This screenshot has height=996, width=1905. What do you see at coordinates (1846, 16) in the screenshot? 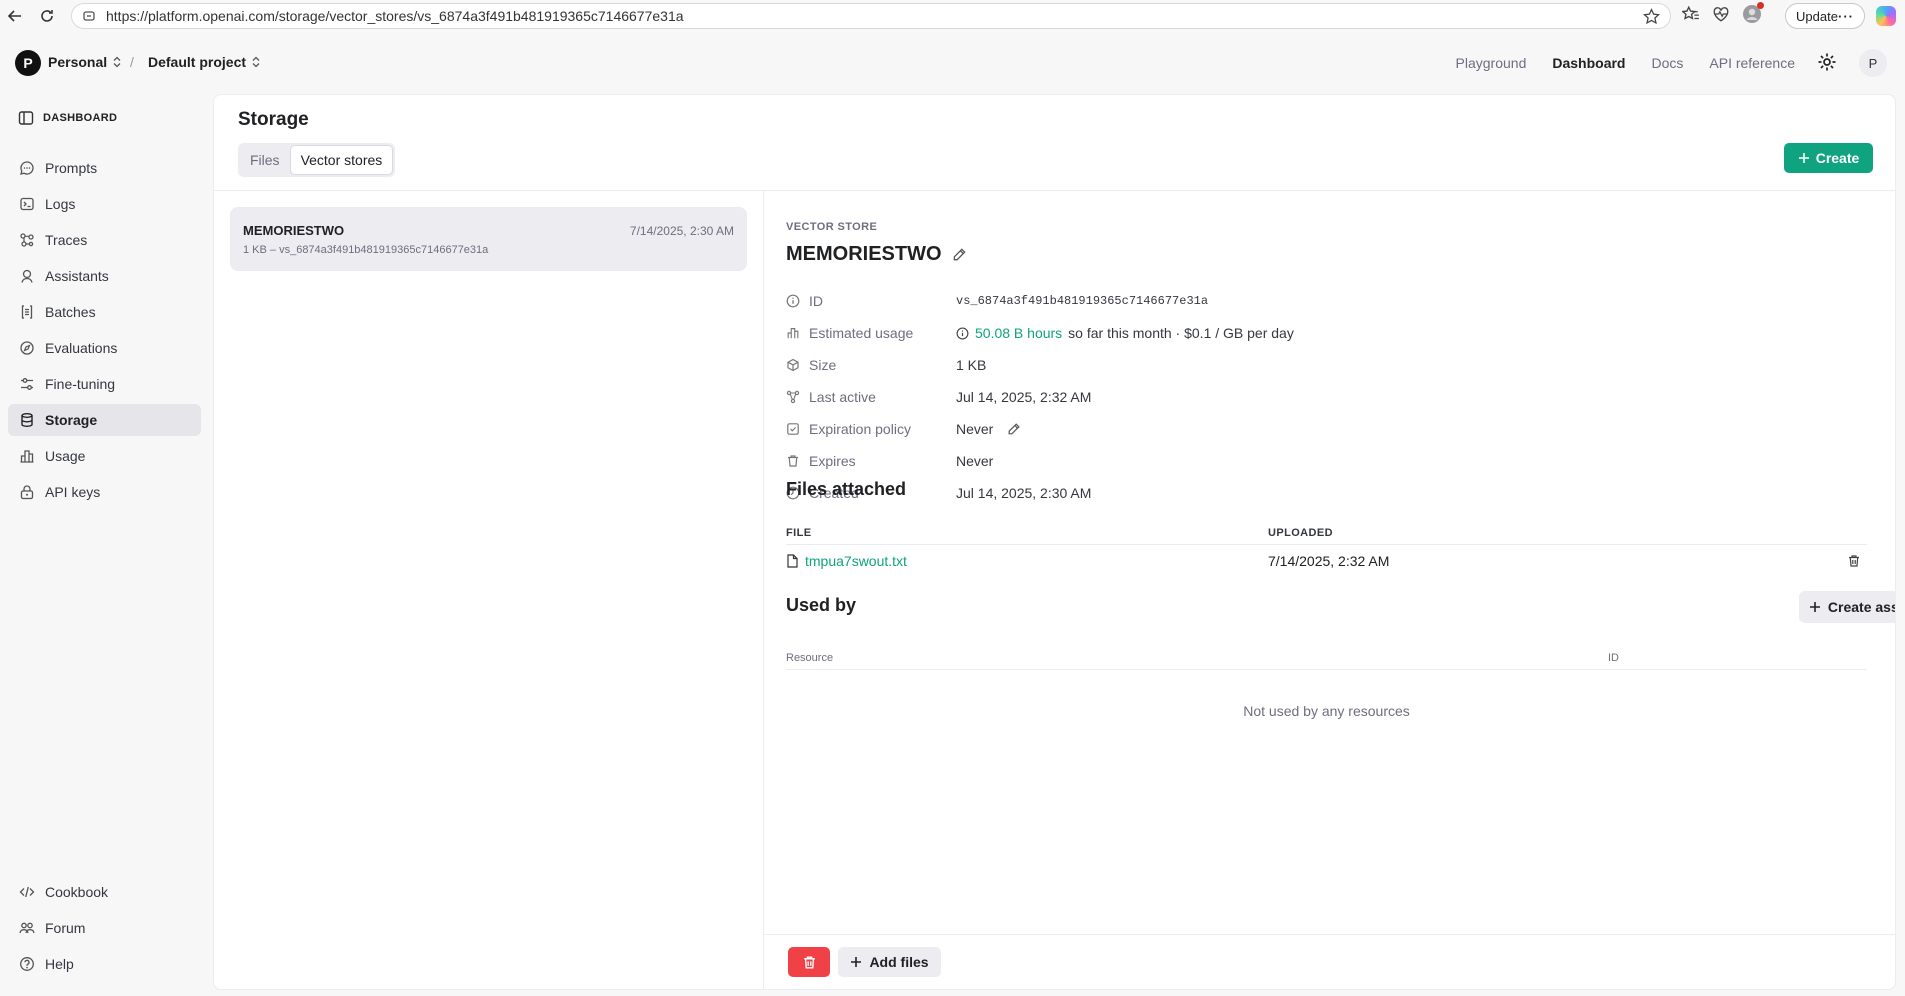
I see `more-icon: ···` at bounding box center [1846, 16].